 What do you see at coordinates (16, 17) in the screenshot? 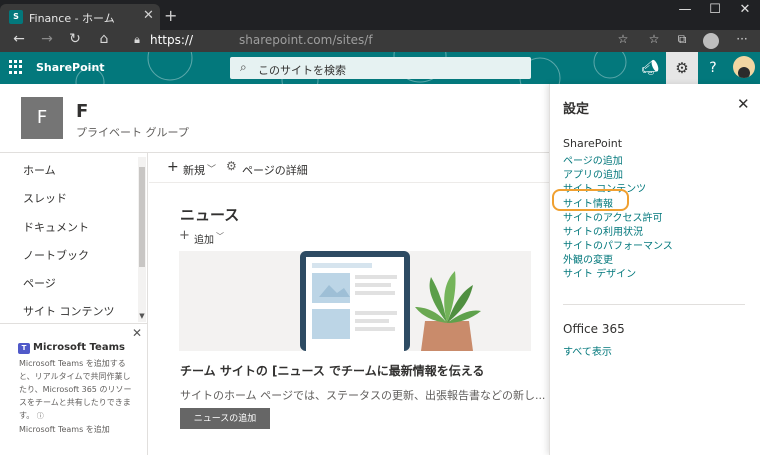
I see `sharepoint-favicon-icon: S` at bounding box center [16, 17].